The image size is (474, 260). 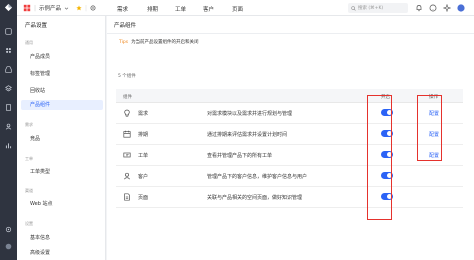 I want to click on document-icon, so click(x=8, y=107).